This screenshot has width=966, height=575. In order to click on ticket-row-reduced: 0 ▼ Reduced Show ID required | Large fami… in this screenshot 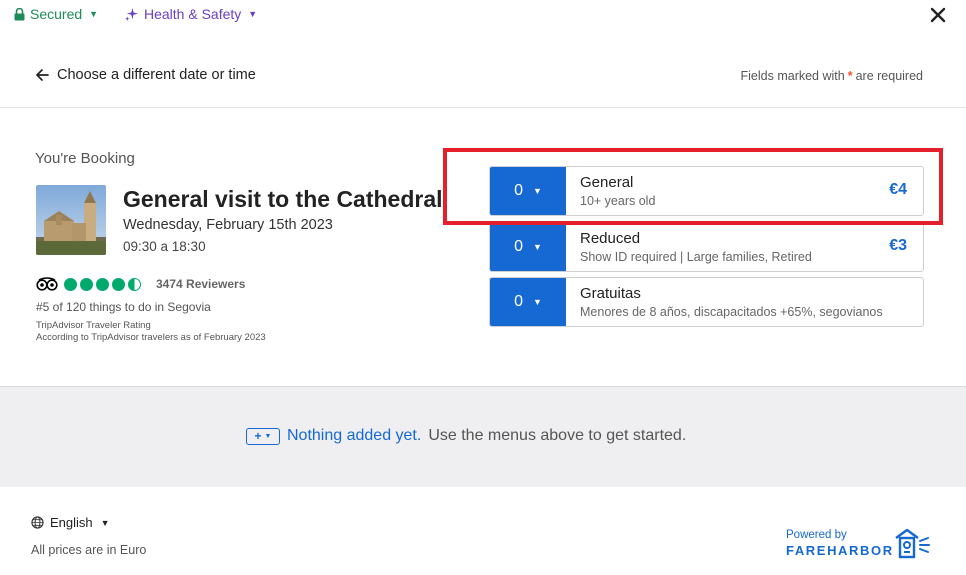, I will do `click(706, 247)`.